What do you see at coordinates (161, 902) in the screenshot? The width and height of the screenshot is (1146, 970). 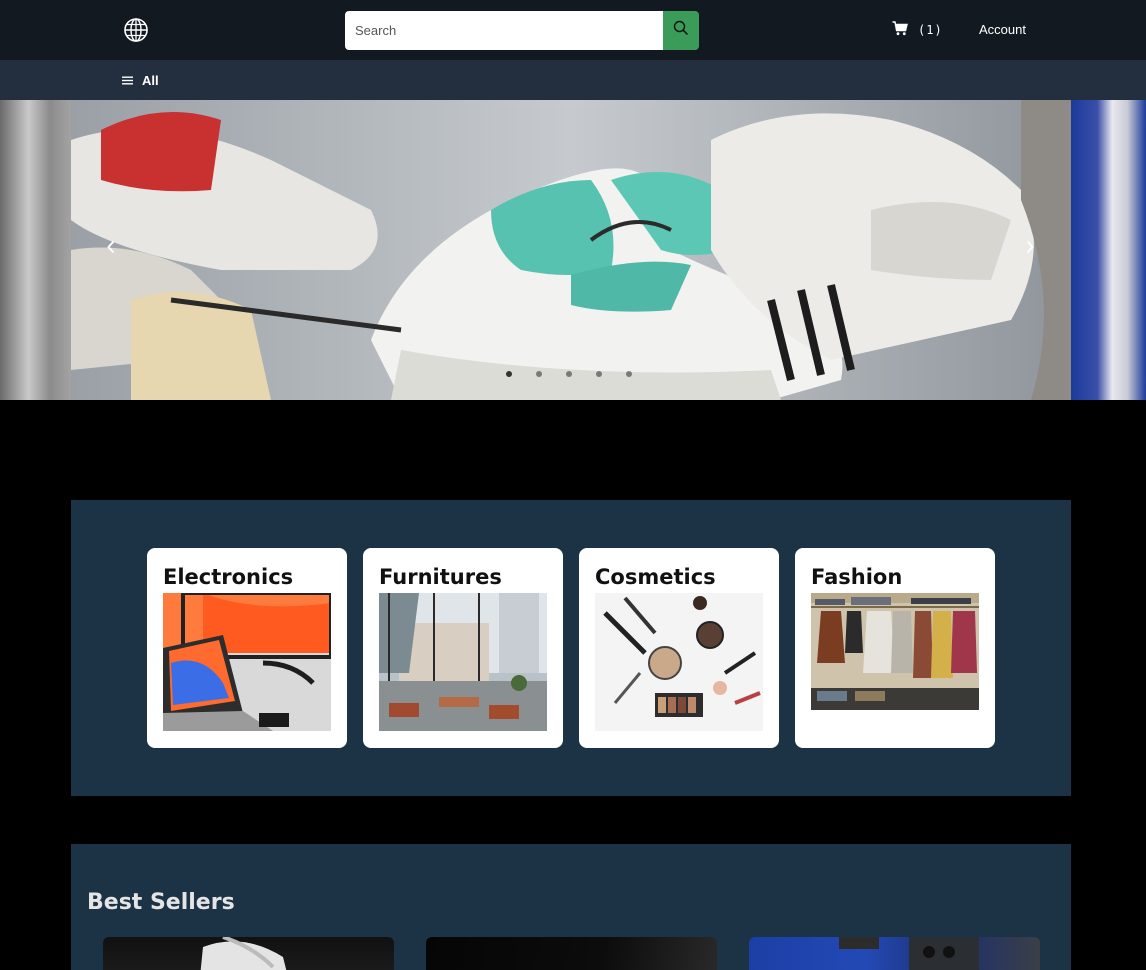 I see `best-sellers-title: Best Sellers` at bounding box center [161, 902].